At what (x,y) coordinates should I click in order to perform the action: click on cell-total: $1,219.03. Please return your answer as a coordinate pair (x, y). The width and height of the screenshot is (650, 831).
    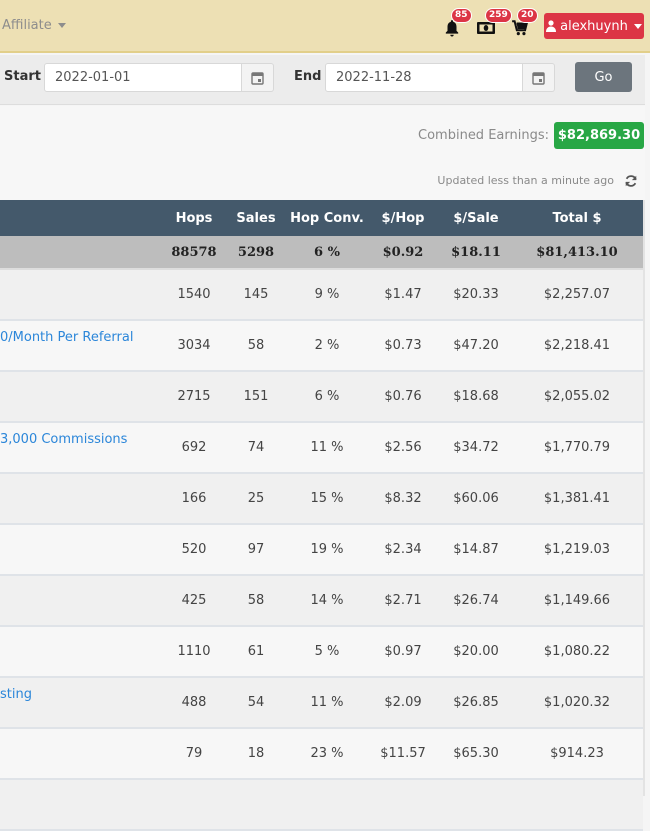
    Looking at the image, I should click on (577, 549).